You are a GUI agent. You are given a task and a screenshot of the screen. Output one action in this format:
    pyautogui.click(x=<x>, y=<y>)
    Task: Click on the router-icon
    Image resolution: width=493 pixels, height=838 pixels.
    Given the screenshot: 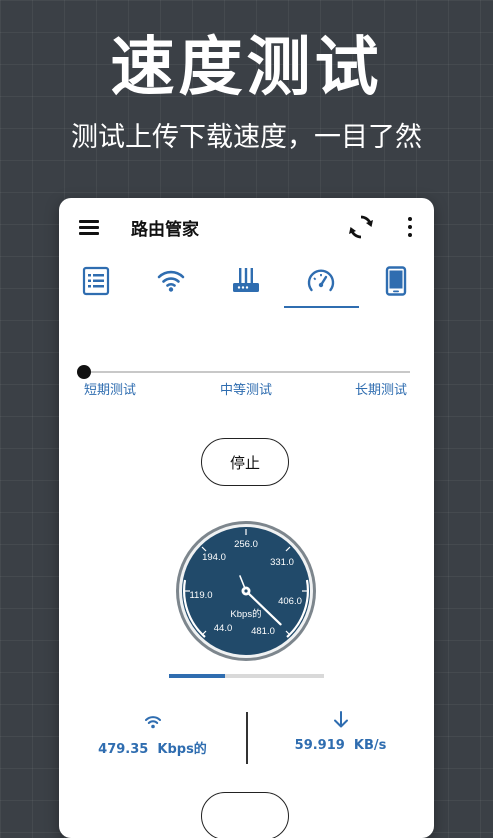 What is the action you would take?
    pyautogui.click(x=246, y=280)
    